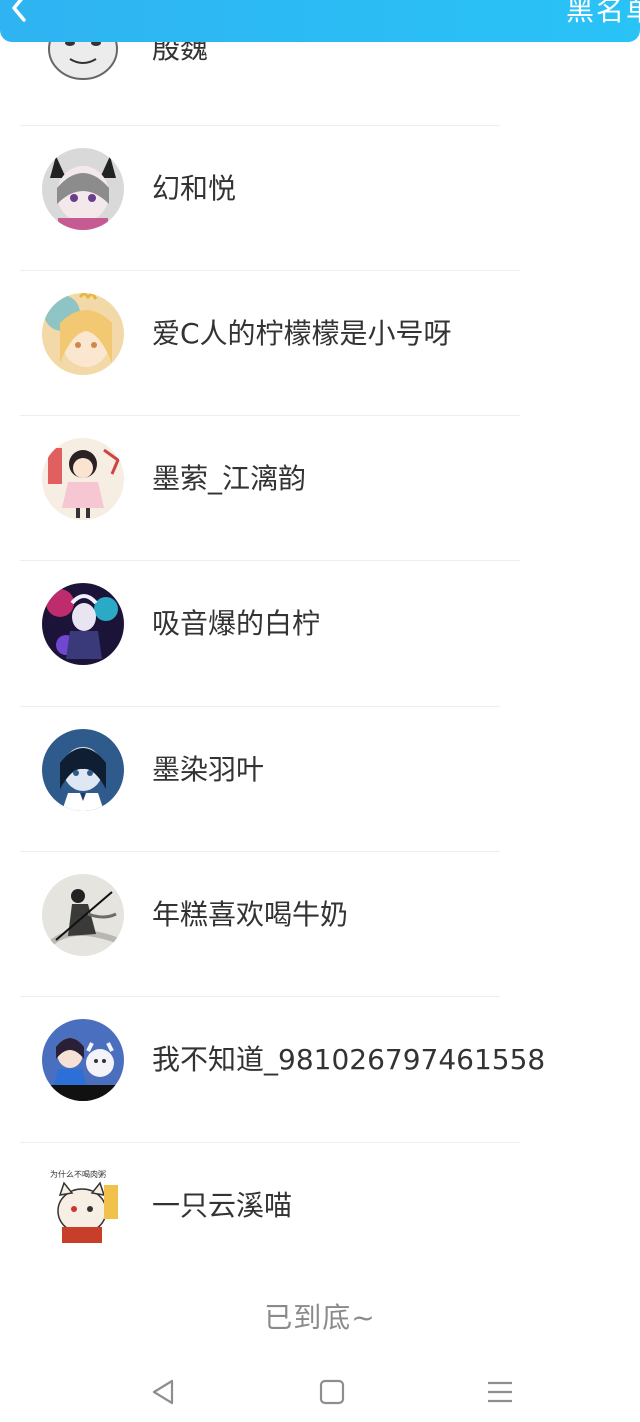 The image size is (640, 1422). What do you see at coordinates (320, 21) in the screenshot?
I see `title-bar: 黑名单` at bounding box center [320, 21].